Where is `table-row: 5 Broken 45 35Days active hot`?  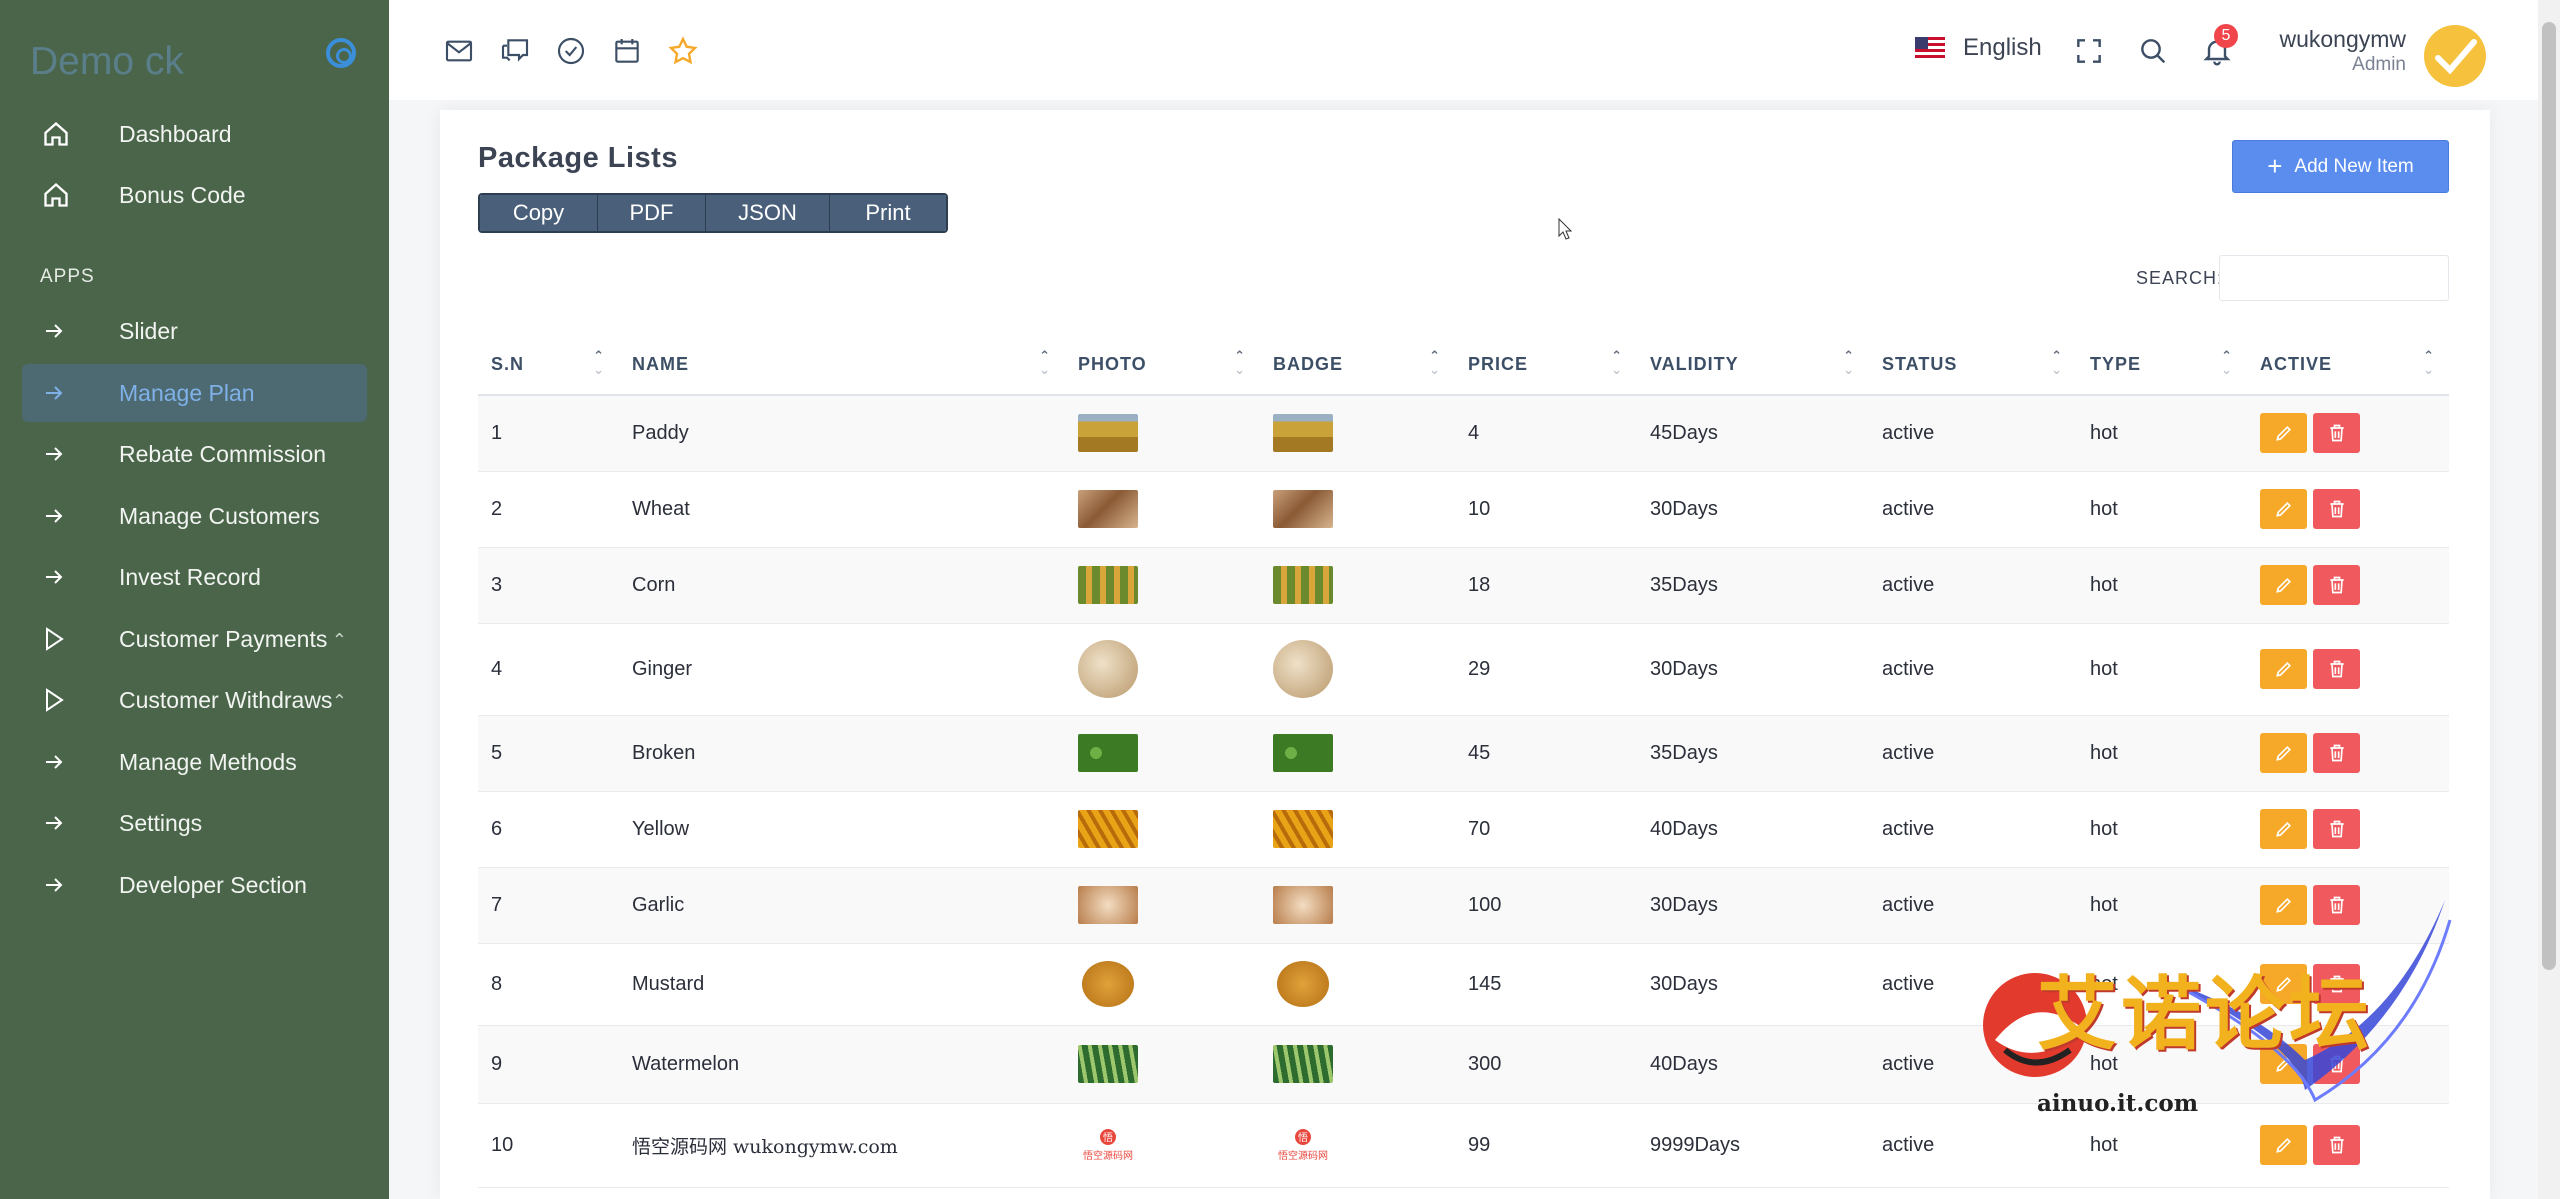
table-row: 5 Broken 45 35Days active hot is located at coordinates (1463, 753).